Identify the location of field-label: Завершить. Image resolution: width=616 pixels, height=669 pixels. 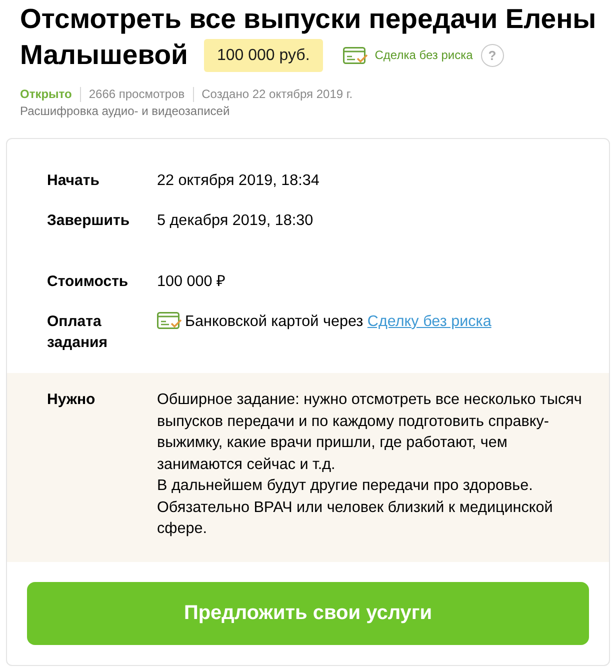
(88, 220).